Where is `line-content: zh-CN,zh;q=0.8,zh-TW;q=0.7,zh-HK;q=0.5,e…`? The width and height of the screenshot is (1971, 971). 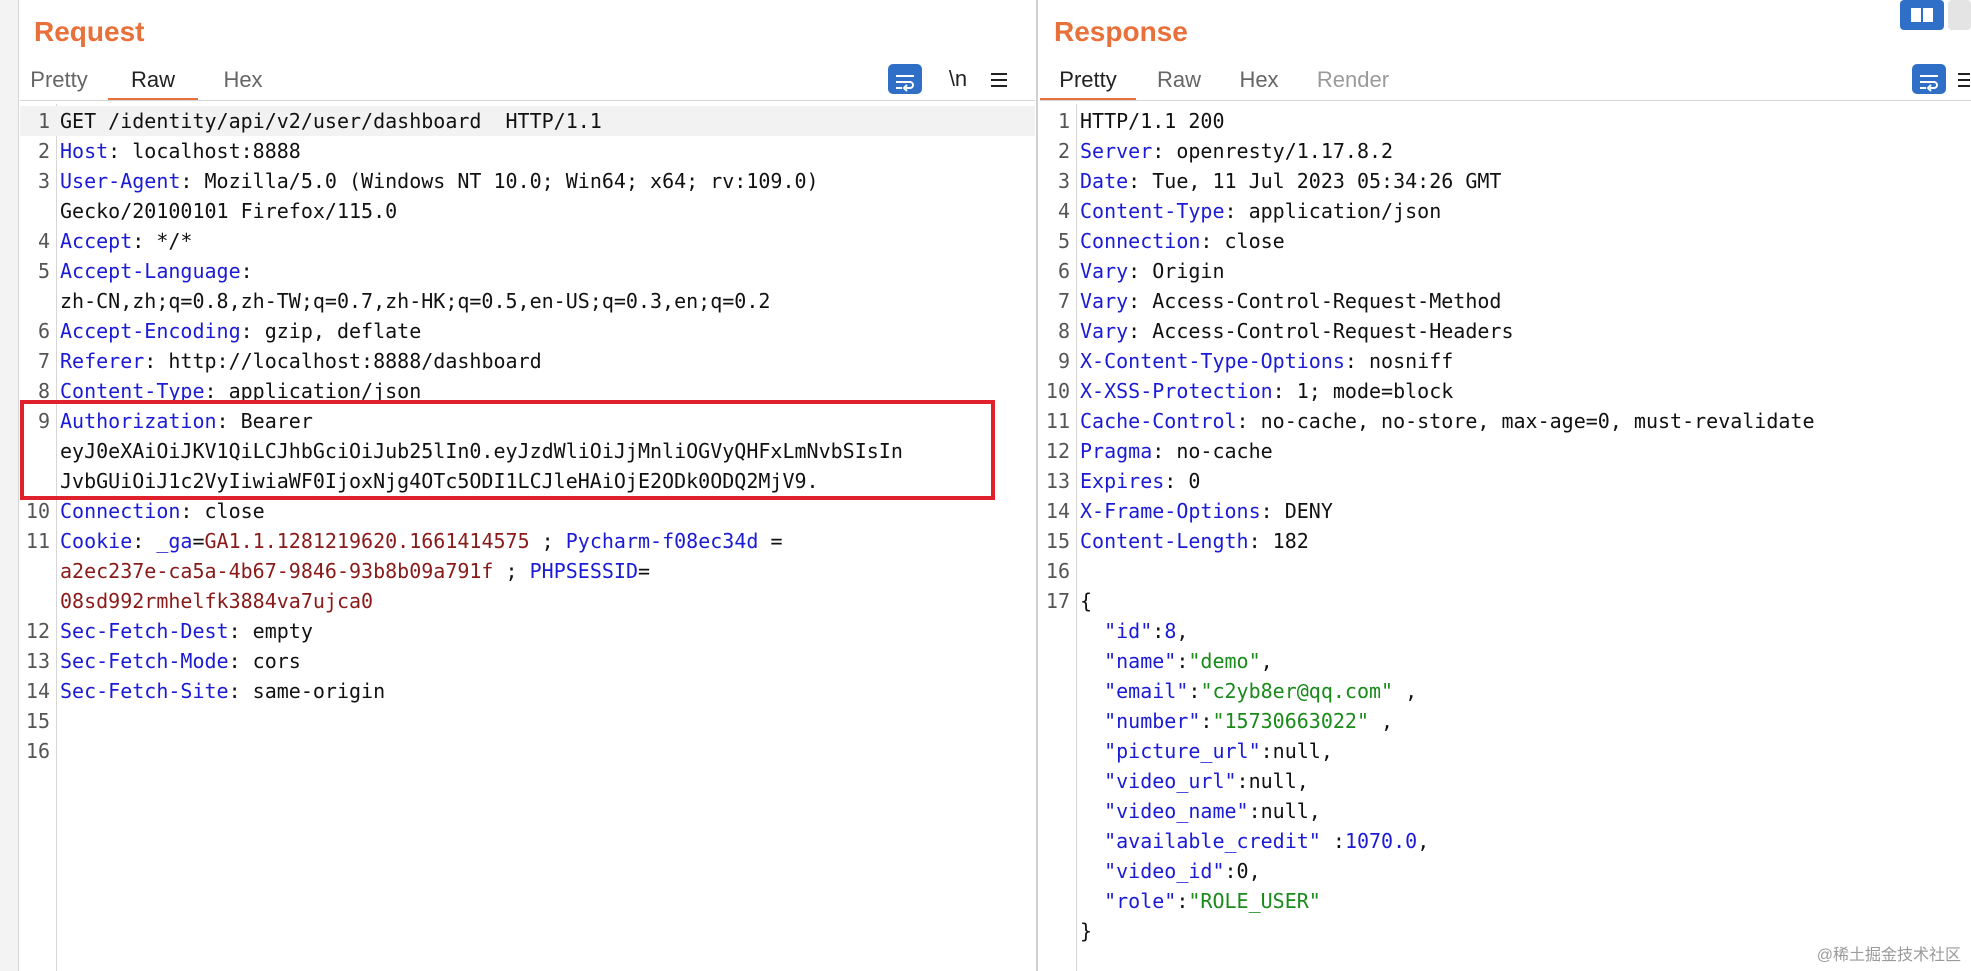
line-content: zh-CN,zh;q=0.8,zh-TW;q=0.7,zh-HK;q=0.5,e… is located at coordinates (413, 301).